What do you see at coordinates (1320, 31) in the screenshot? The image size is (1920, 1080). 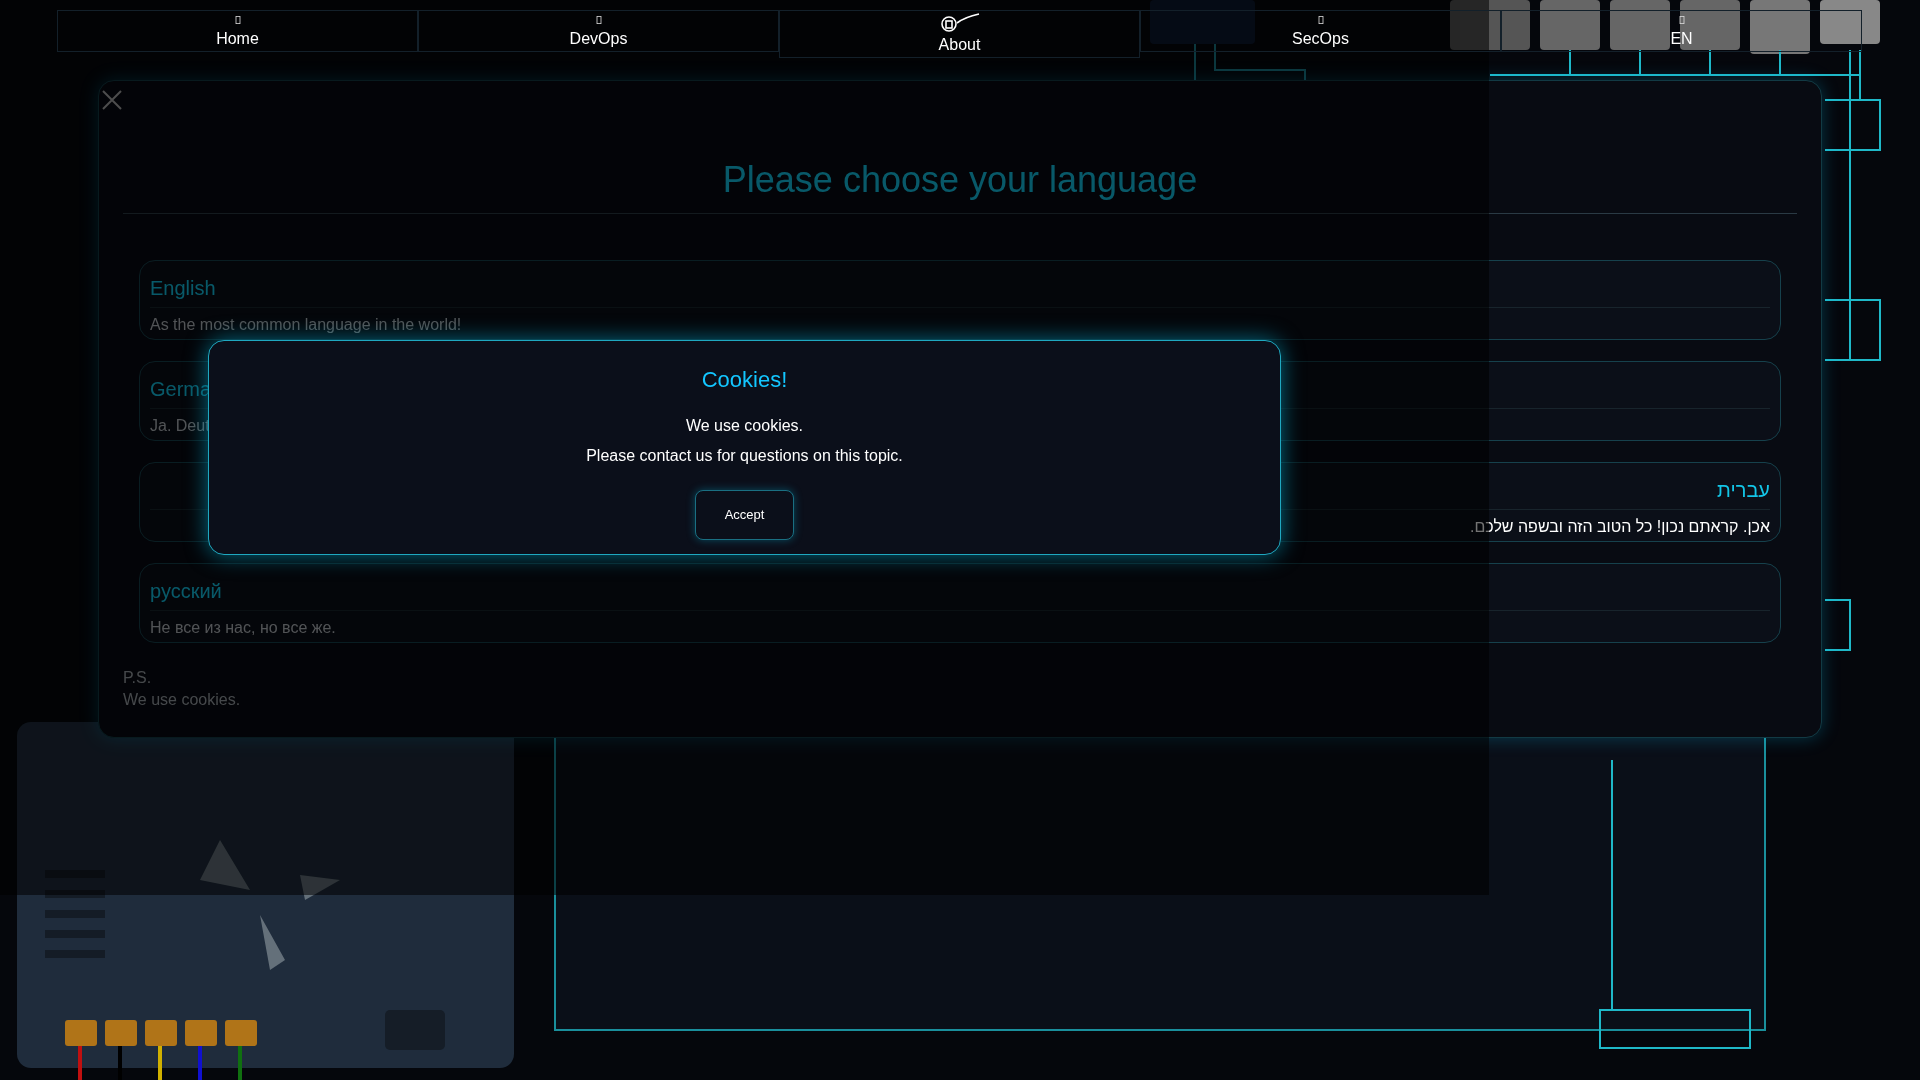 I see `nav-link: SecOps` at bounding box center [1320, 31].